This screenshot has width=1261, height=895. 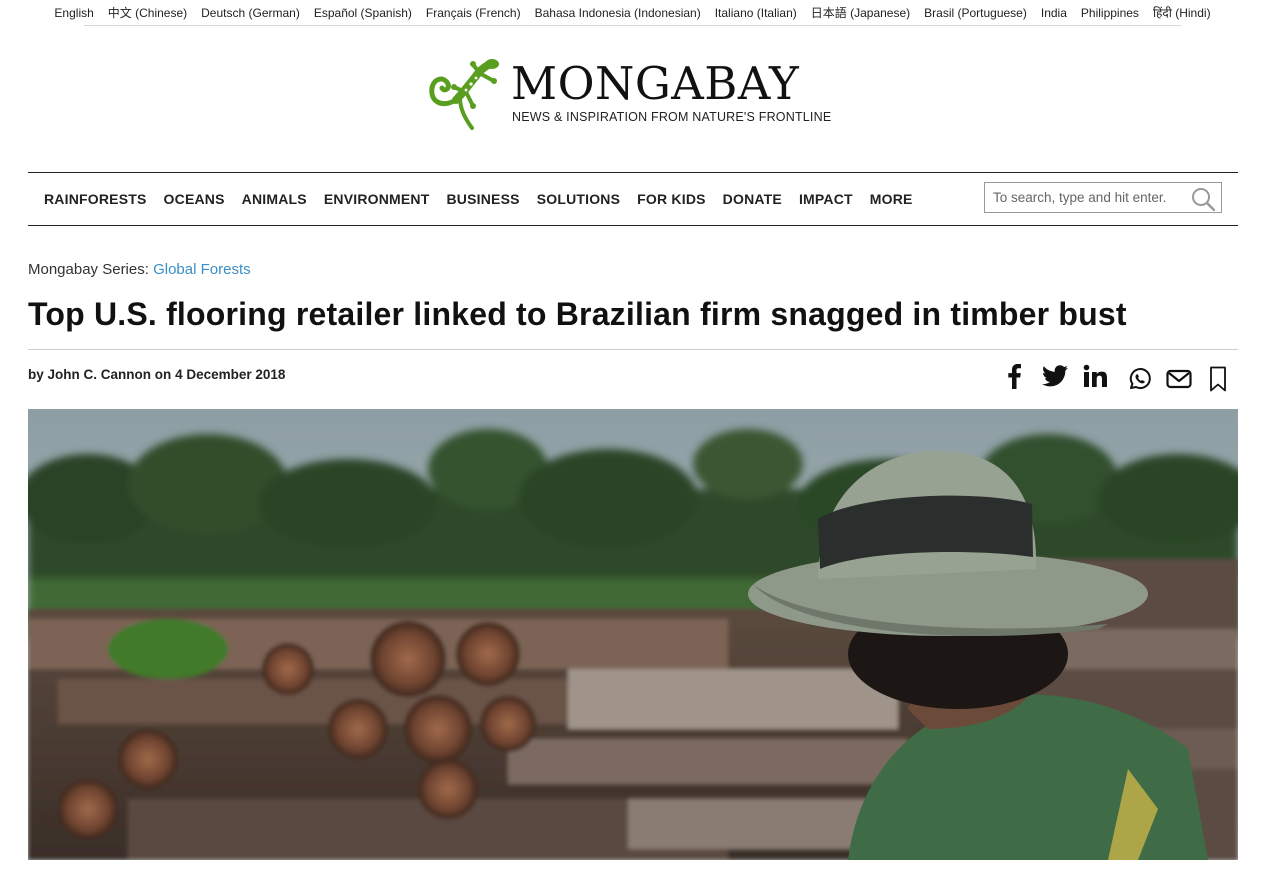 What do you see at coordinates (483, 199) in the screenshot?
I see `nav-item-business: BUSINESS` at bounding box center [483, 199].